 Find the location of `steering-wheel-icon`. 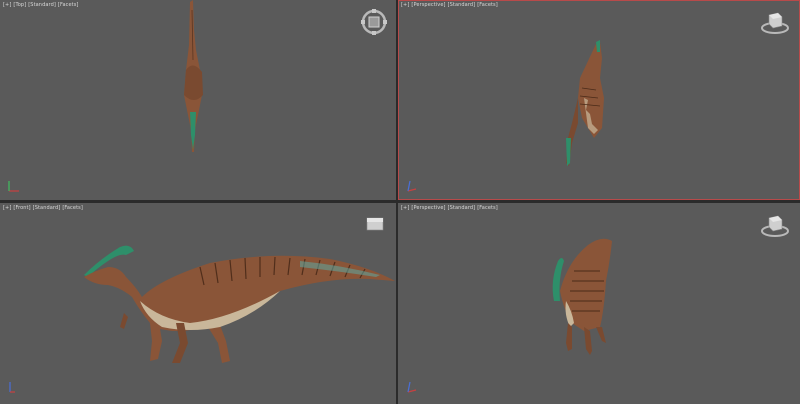

steering-wheel-icon is located at coordinates (374, 22).